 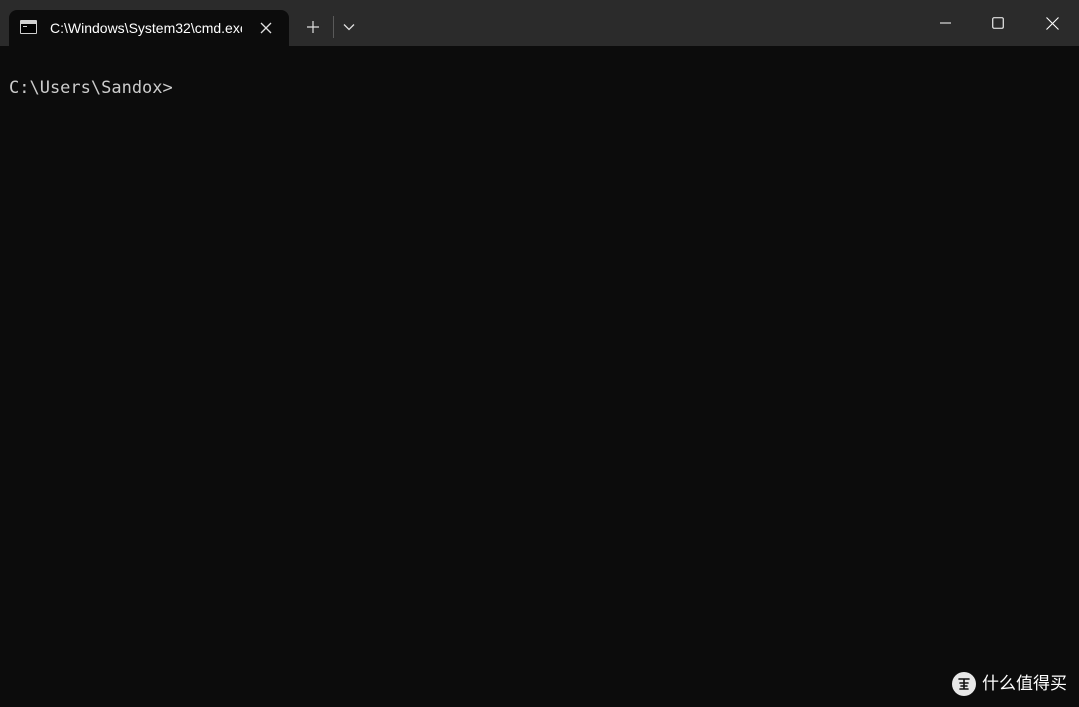 What do you see at coordinates (1024, 684) in the screenshot?
I see `watermark-text: 什么值得买` at bounding box center [1024, 684].